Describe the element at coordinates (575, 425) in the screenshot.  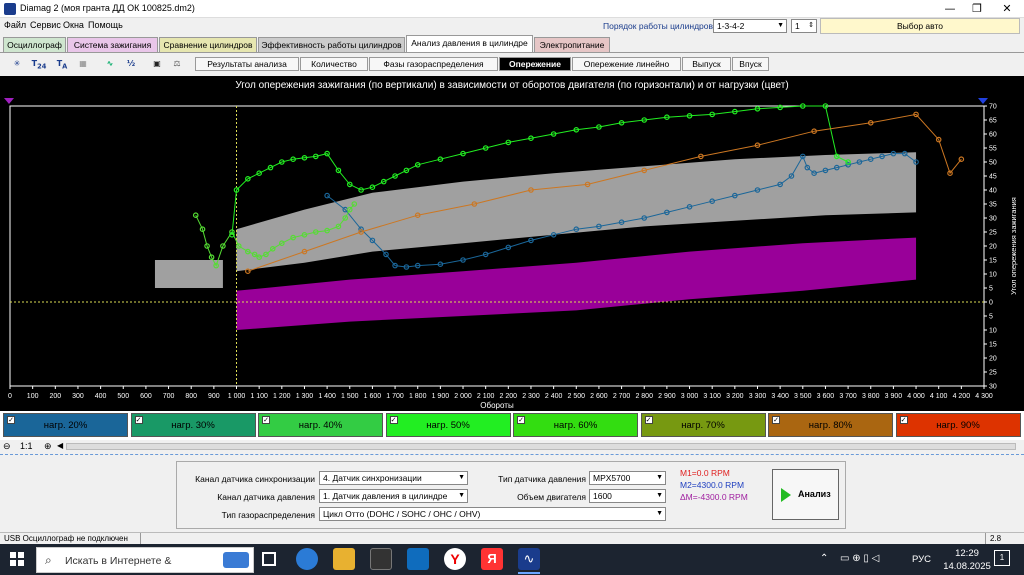
I see `legend-item: ✓ нагр. 60%` at that location.